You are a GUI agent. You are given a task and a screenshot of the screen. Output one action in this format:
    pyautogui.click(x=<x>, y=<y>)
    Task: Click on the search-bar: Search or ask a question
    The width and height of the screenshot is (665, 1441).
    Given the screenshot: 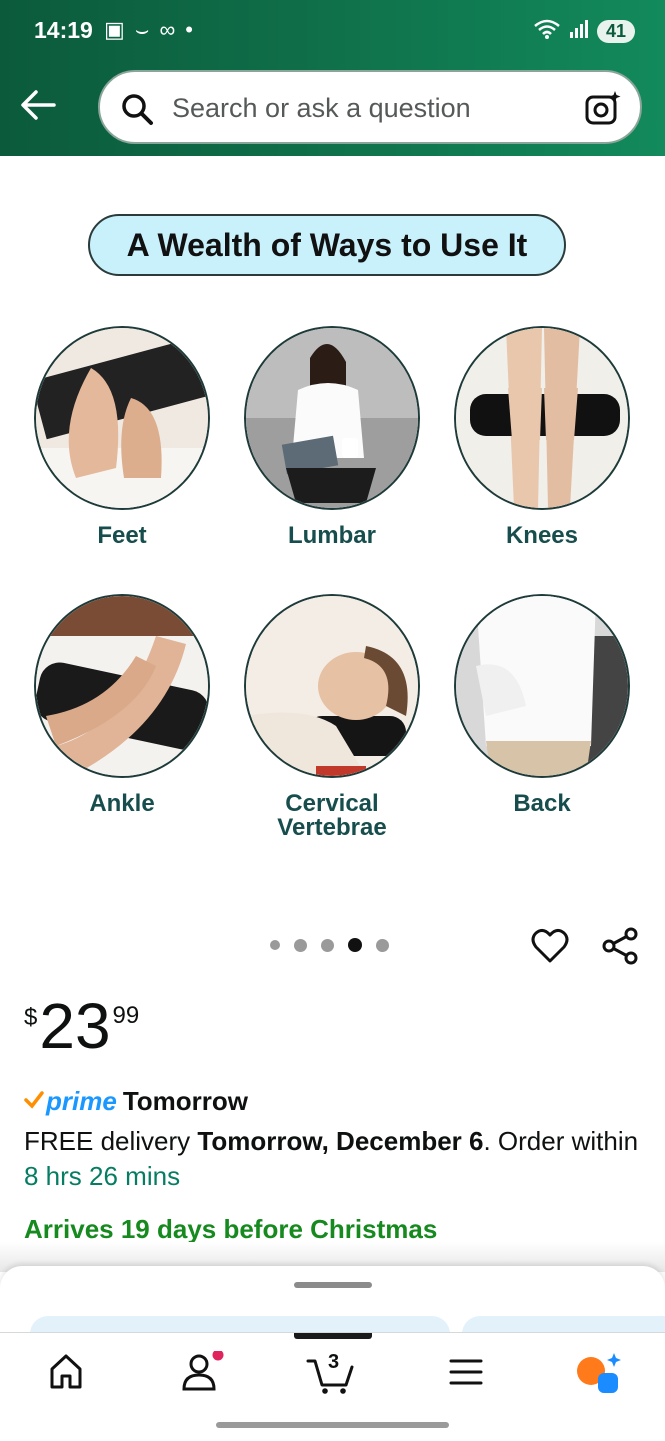 What is the action you would take?
    pyautogui.click(x=370, y=107)
    